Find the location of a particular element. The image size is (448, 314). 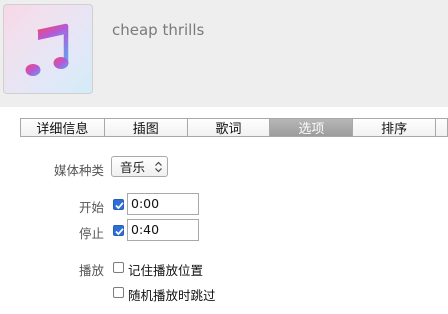

tab-options: 选项 is located at coordinates (312, 128).